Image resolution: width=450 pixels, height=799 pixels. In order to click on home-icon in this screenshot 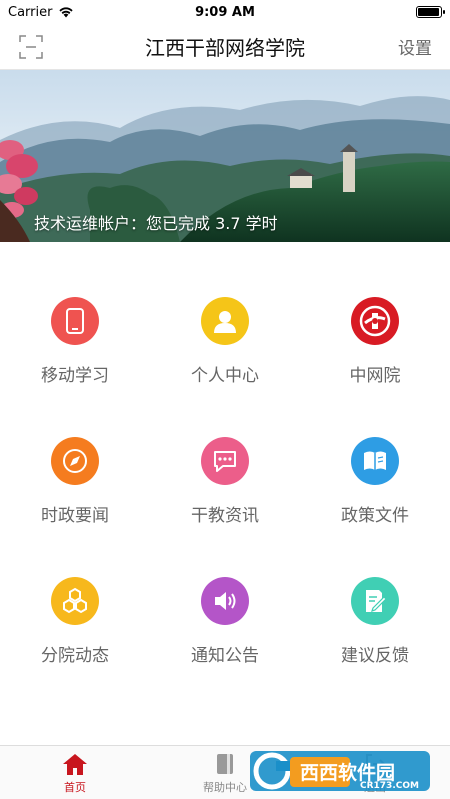, I will do `click(75, 764)`.